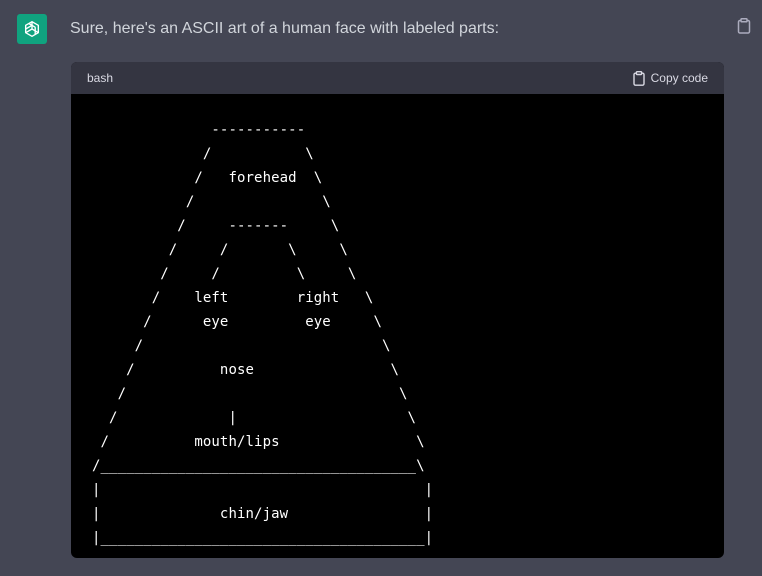  I want to click on assistant-avatar, so click(32, 29).